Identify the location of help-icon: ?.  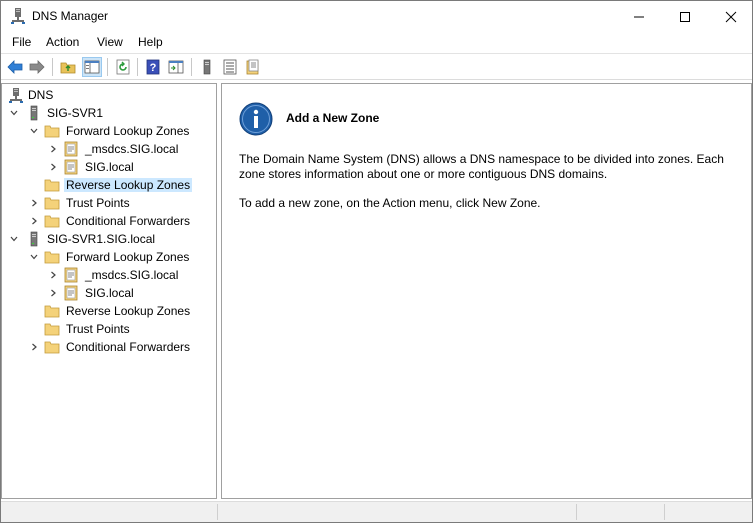
(153, 67).